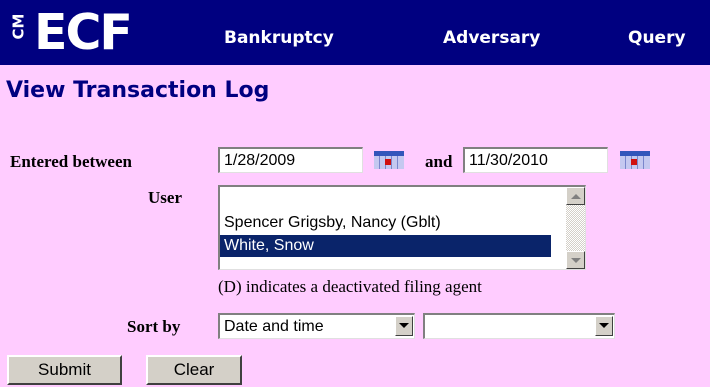  I want to click on start-date-field: 1/28/2009, so click(290, 160).